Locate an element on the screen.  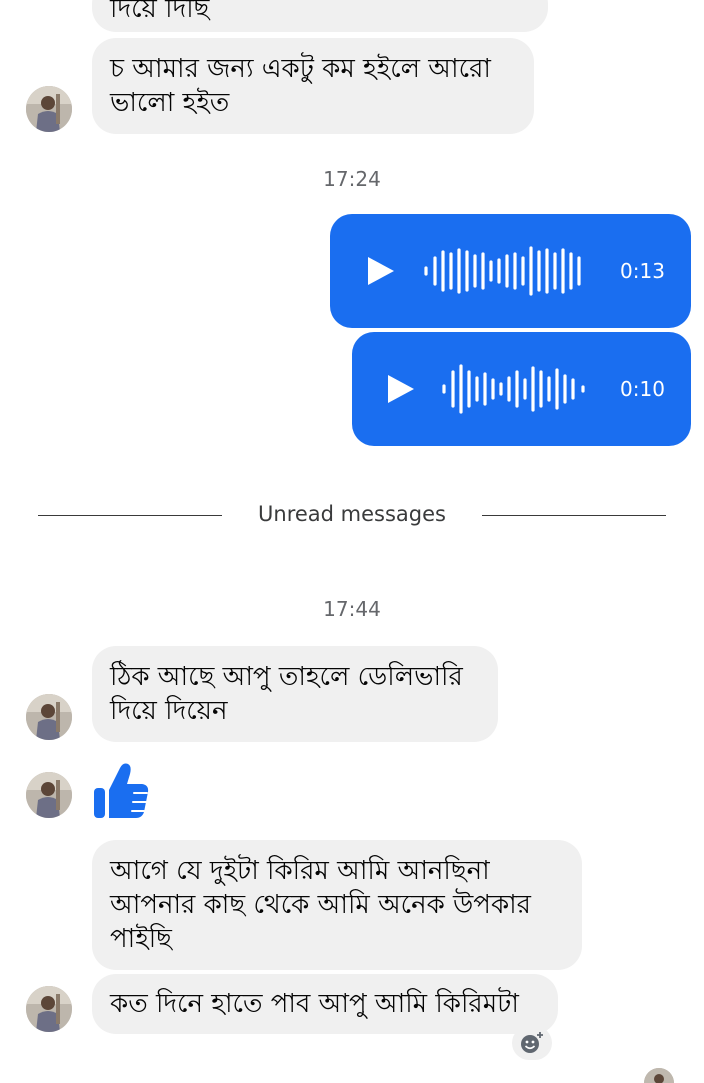
add-reaction-icon is located at coordinates (532, 1042).